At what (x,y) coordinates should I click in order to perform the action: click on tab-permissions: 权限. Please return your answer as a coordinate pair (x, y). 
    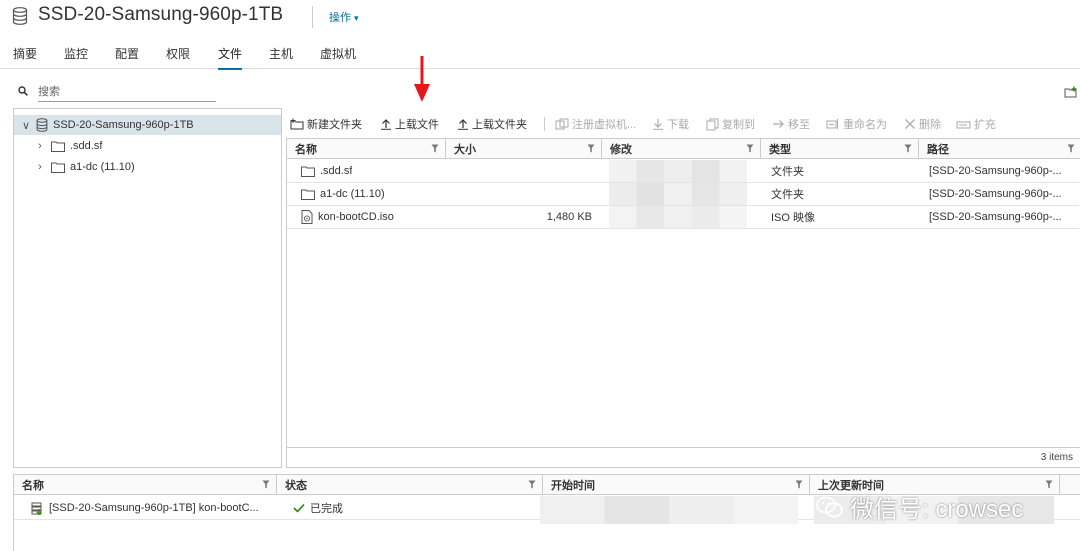
    Looking at the image, I should click on (178, 56).